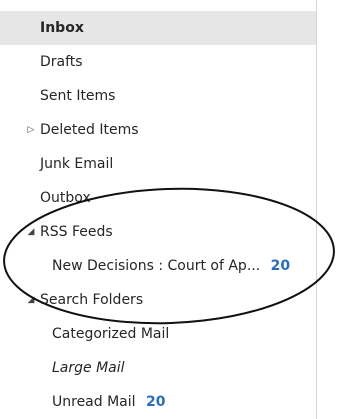 The width and height of the screenshot is (340, 419). What do you see at coordinates (158, 368) in the screenshot?
I see `folder-large-mail: Large Mail` at bounding box center [158, 368].